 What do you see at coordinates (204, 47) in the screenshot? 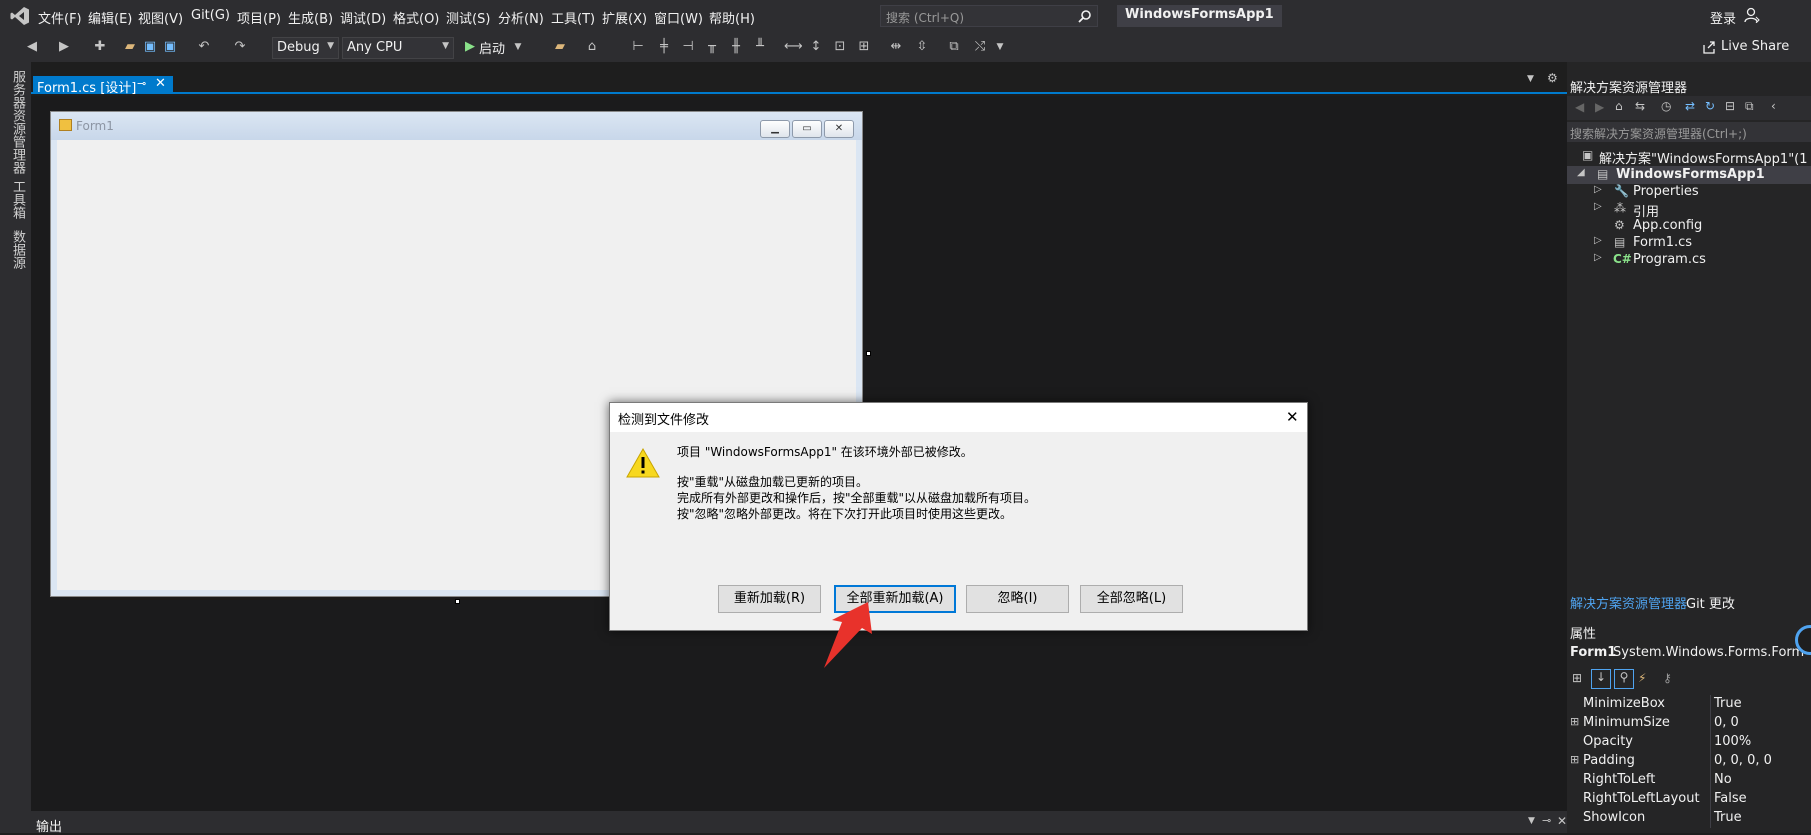
I see `undo-icon: ↶` at bounding box center [204, 47].